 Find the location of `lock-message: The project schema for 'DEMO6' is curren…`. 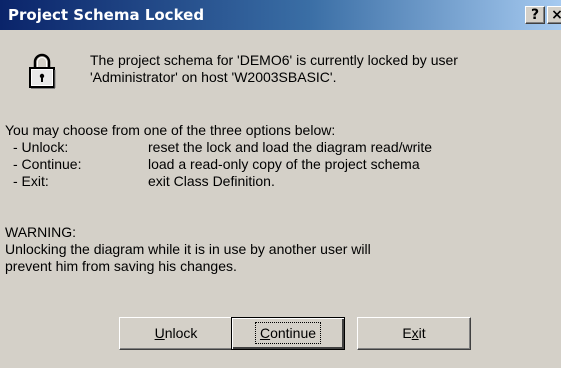

lock-message: The project schema for 'DEMO6' is curren… is located at coordinates (320, 69).